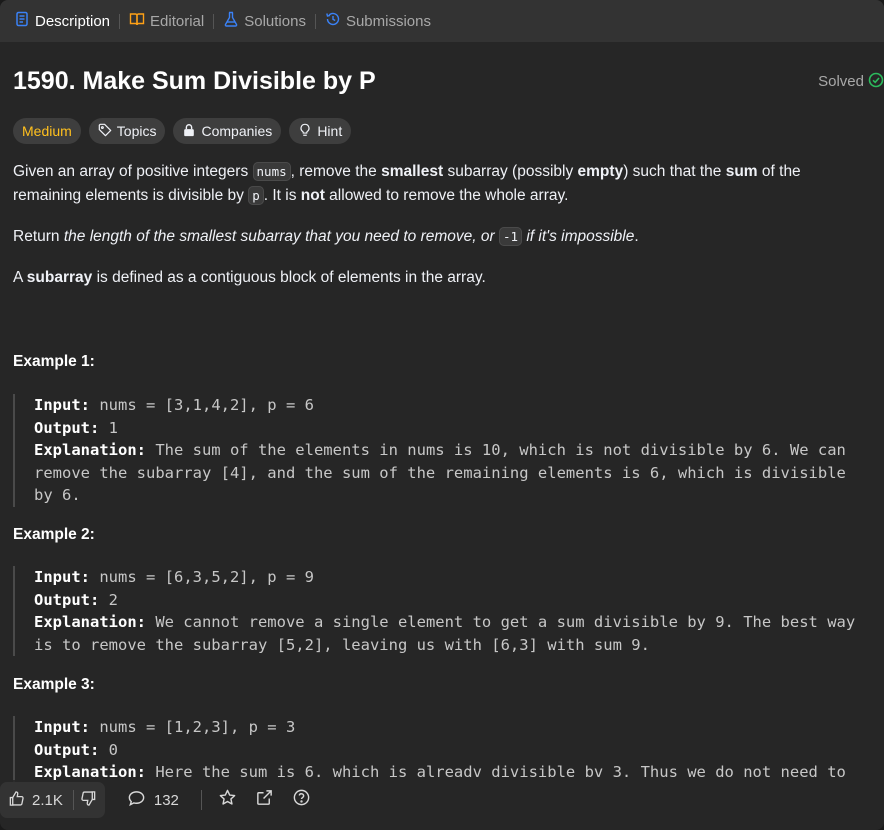  What do you see at coordinates (73, 21) in the screenshot?
I see `tab-description-label: Description` at bounding box center [73, 21].